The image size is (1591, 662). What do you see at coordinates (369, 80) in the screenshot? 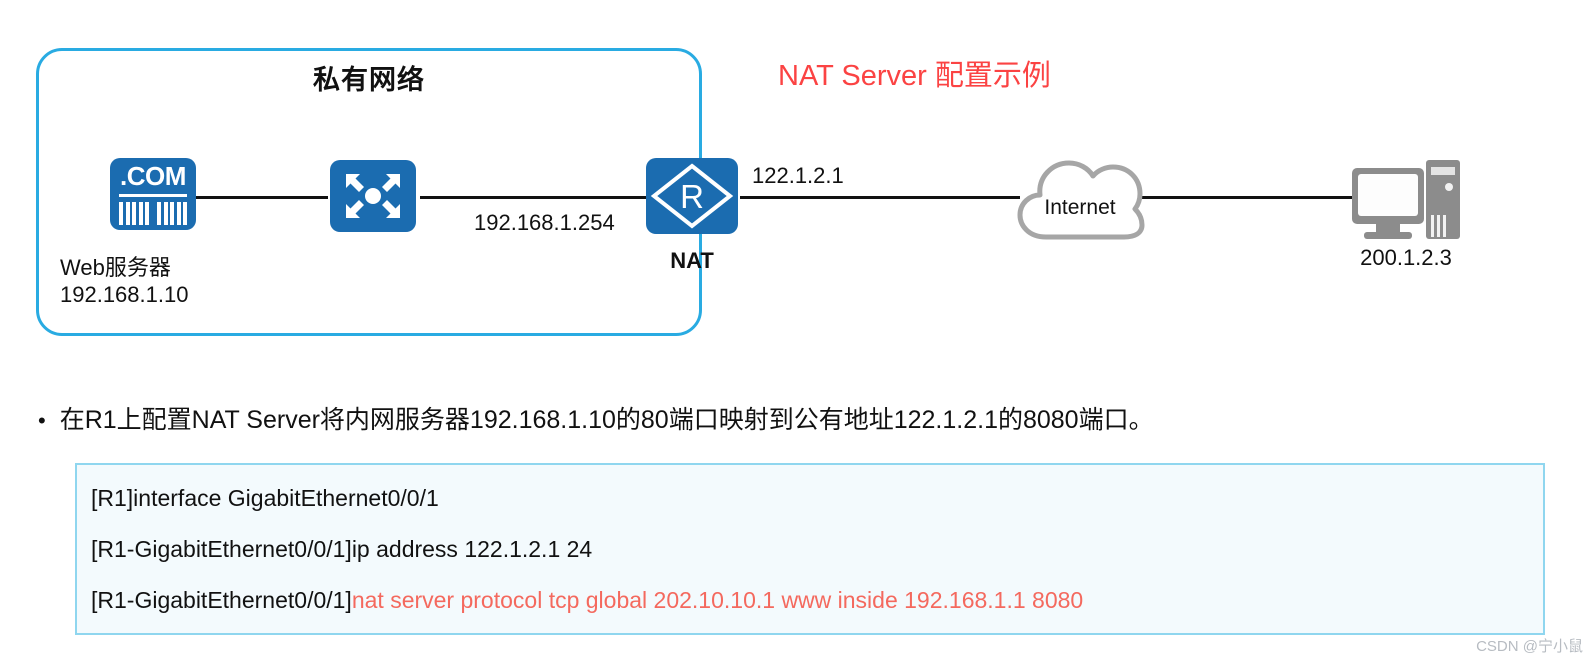
I see `private-network-title: 私有网络` at bounding box center [369, 80].